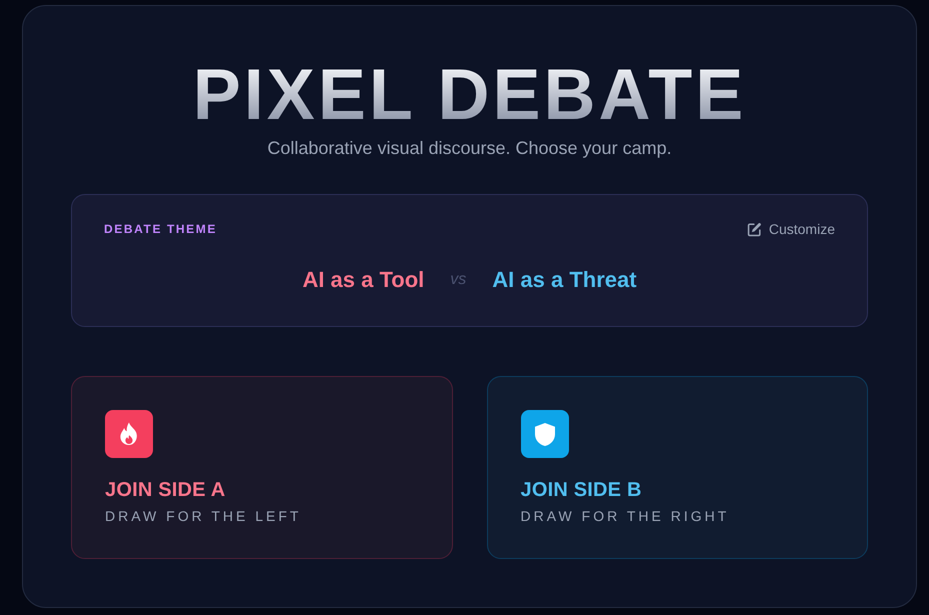  Describe the element at coordinates (458, 280) in the screenshot. I see `versus-label: vs` at that location.